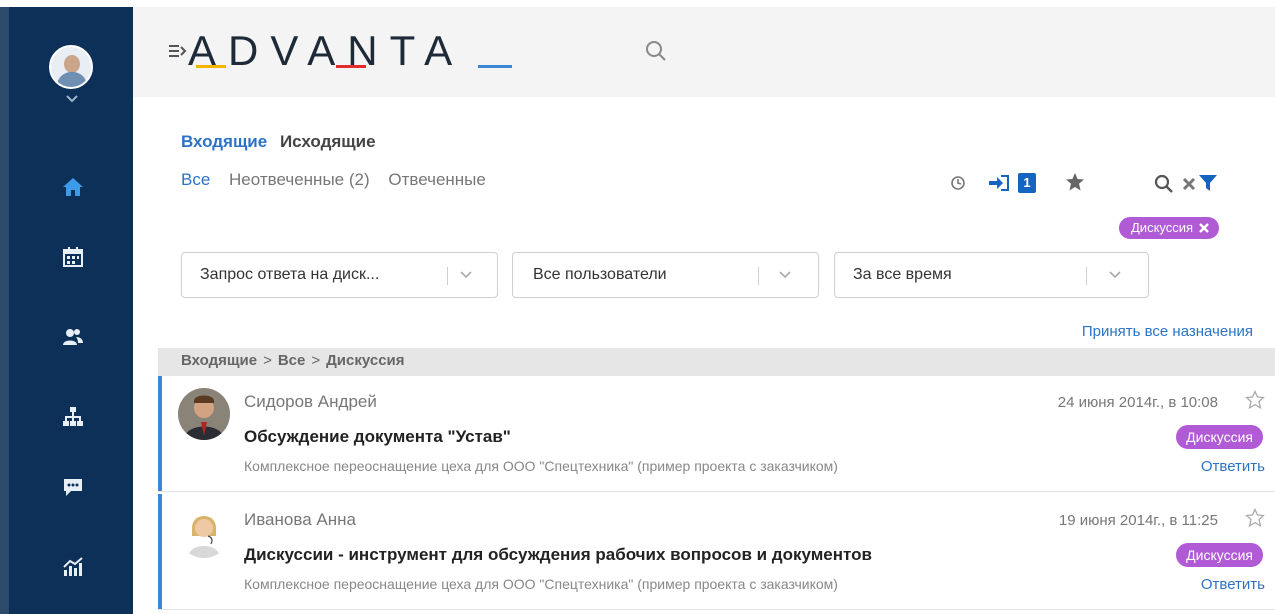  Describe the element at coordinates (958, 183) in the screenshot. I see `clock-icon` at that location.